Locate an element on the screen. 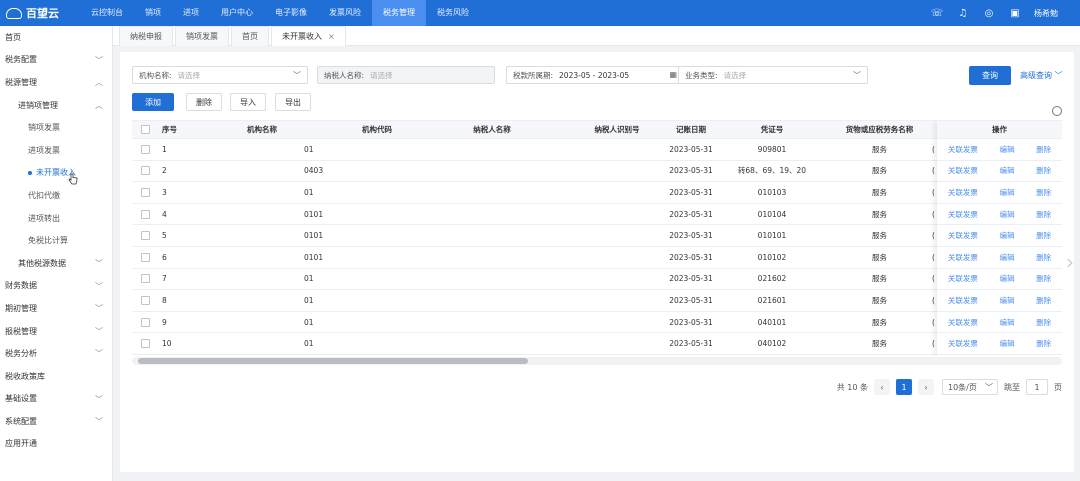 This screenshot has width=1080, height=481. tab-1: 销项发票 is located at coordinates (202, 36).